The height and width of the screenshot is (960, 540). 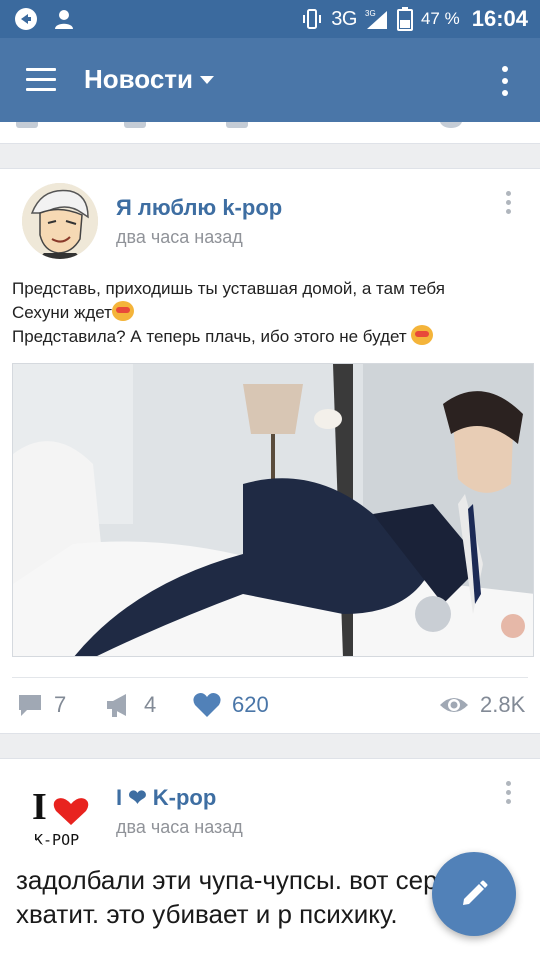 I want to click on post-actions: 7 4 620 2.8K, so click(x=270, y=705).